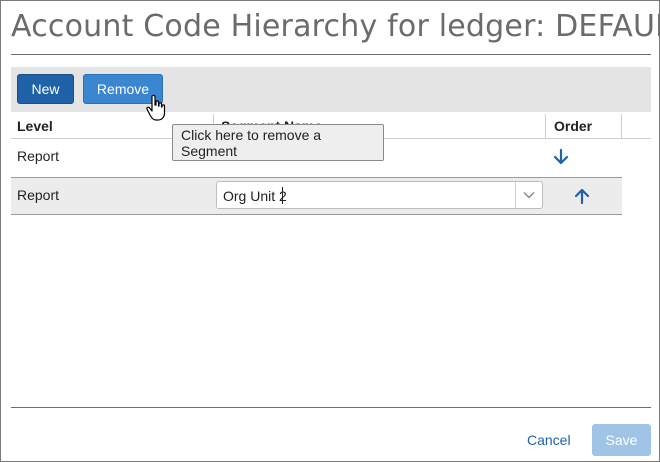  I want to click on new-button: New, so click(45, 89).